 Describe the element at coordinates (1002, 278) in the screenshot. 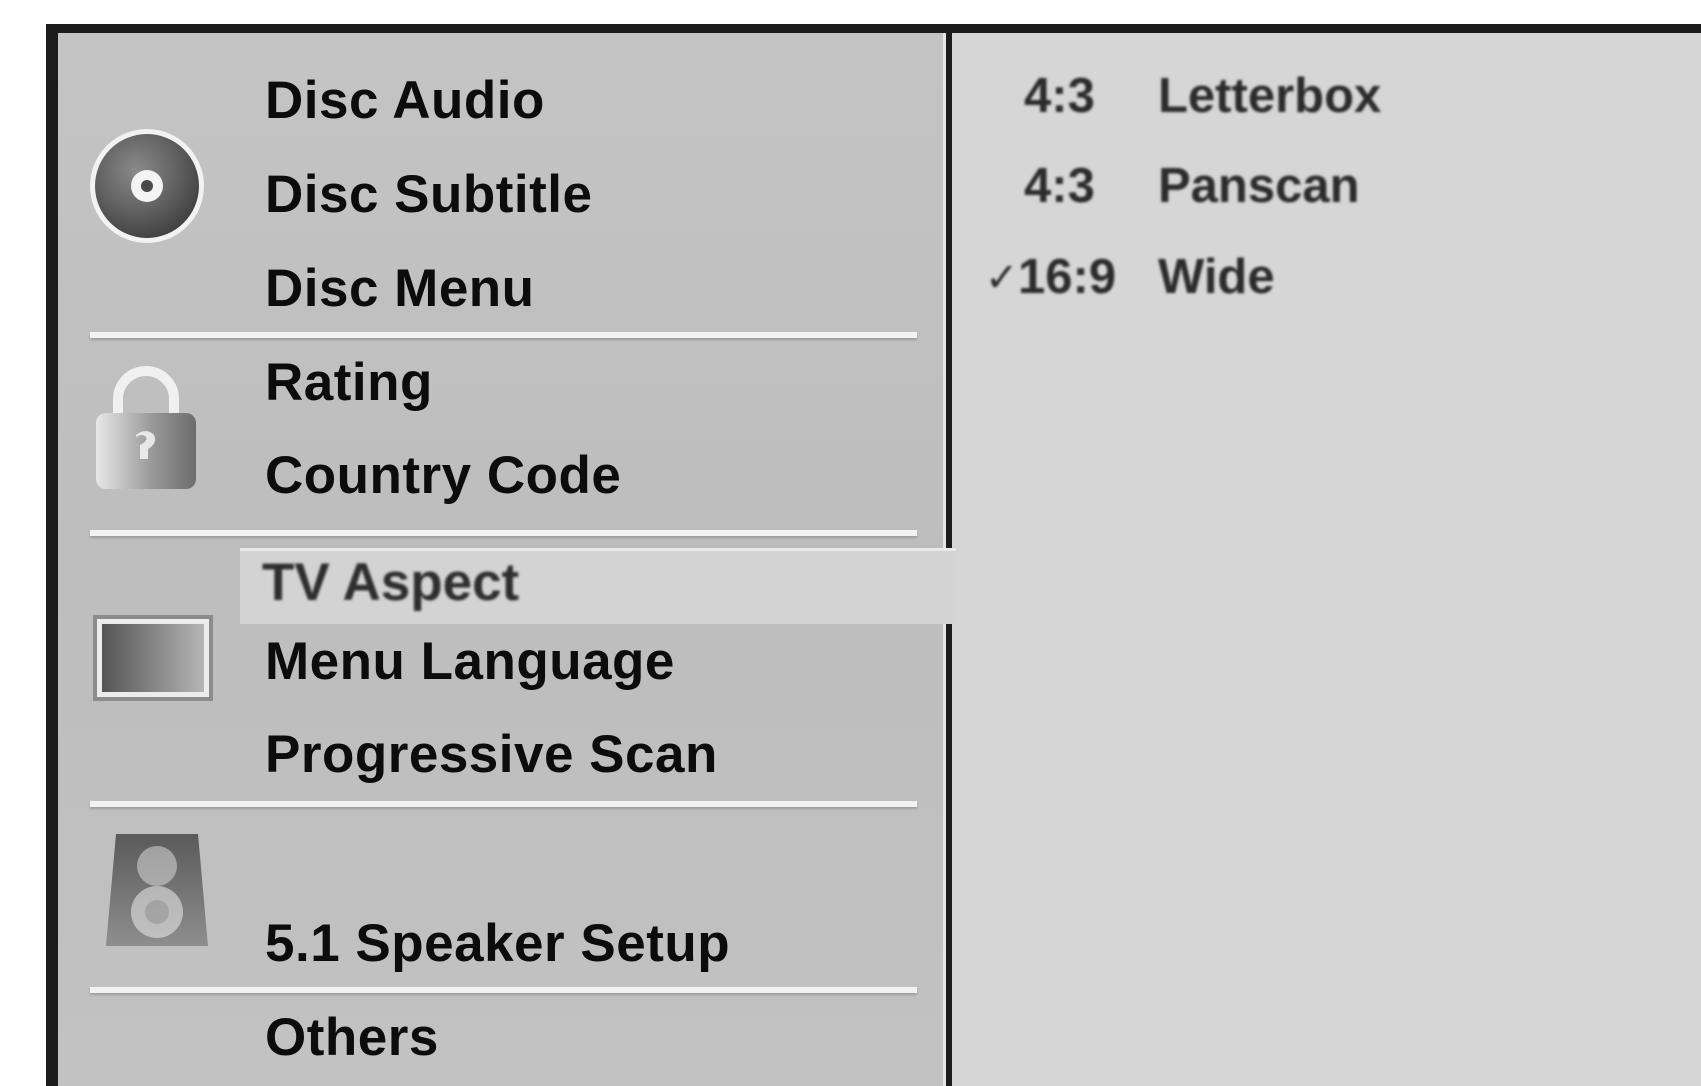

I see `checkmark-icon: ✓` at that location.